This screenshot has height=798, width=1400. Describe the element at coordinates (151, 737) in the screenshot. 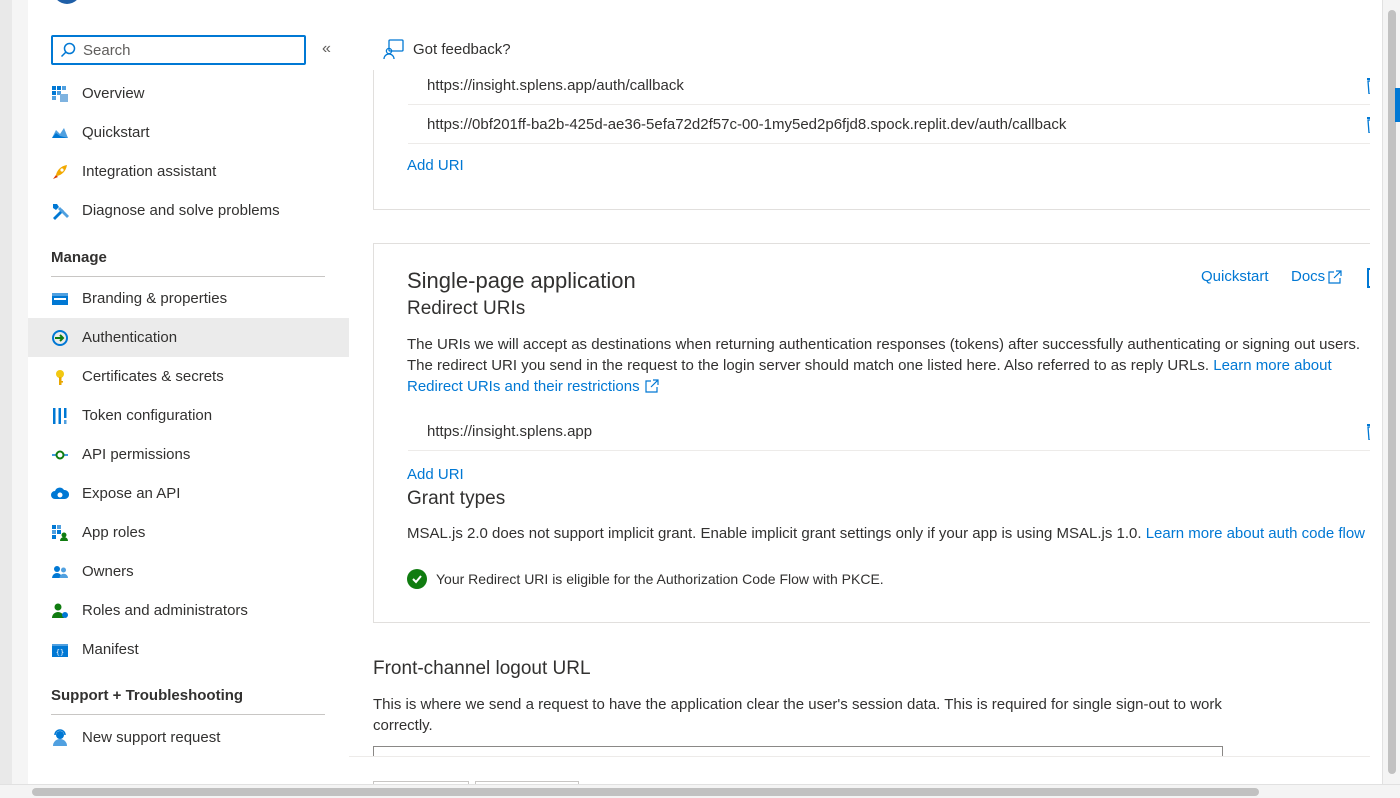

I see `sidebar-item-label: New support request` at that location.